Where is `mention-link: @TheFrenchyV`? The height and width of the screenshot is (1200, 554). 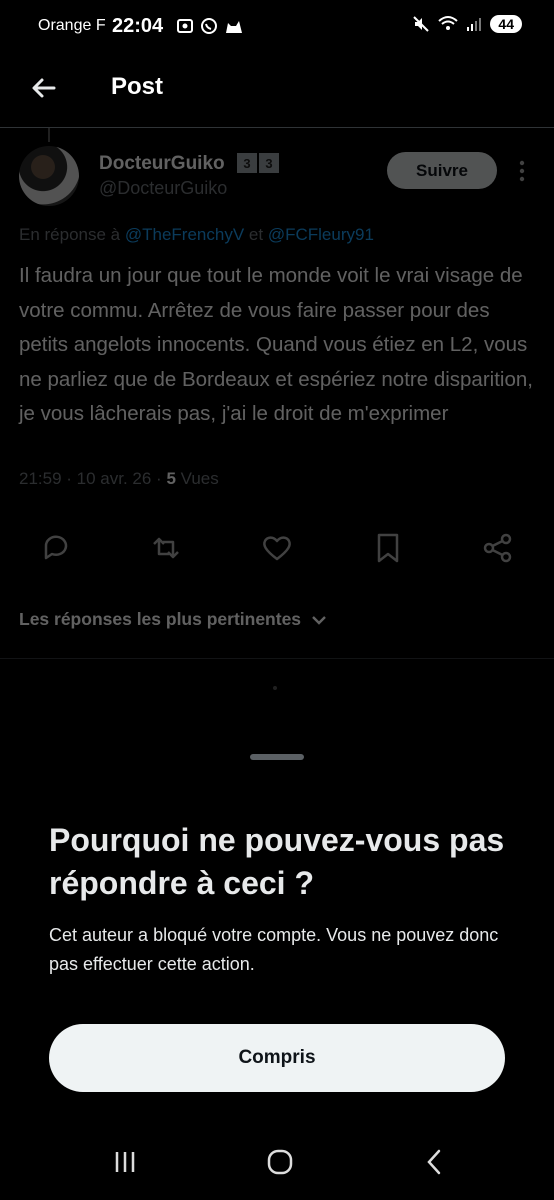 mention-link: @TheFrenchyV is located at coordinates (184, 234).